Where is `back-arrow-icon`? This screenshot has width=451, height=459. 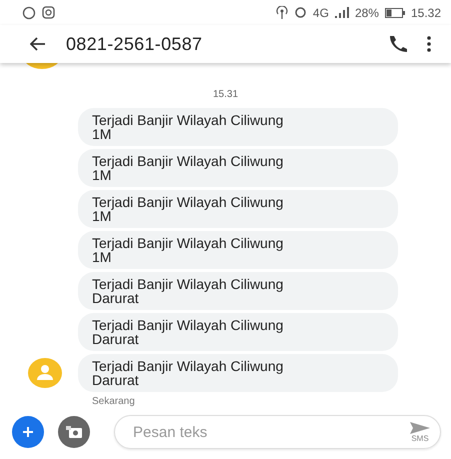 back-arrow-icon is located at coordinates (38, 44).